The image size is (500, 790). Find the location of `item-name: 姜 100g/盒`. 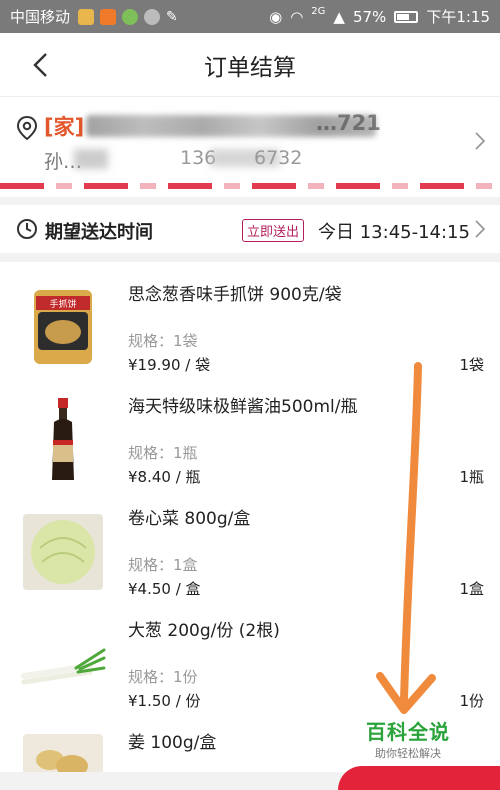

item-name: 姜 100g/盒 is located at coordinates (172, 743).